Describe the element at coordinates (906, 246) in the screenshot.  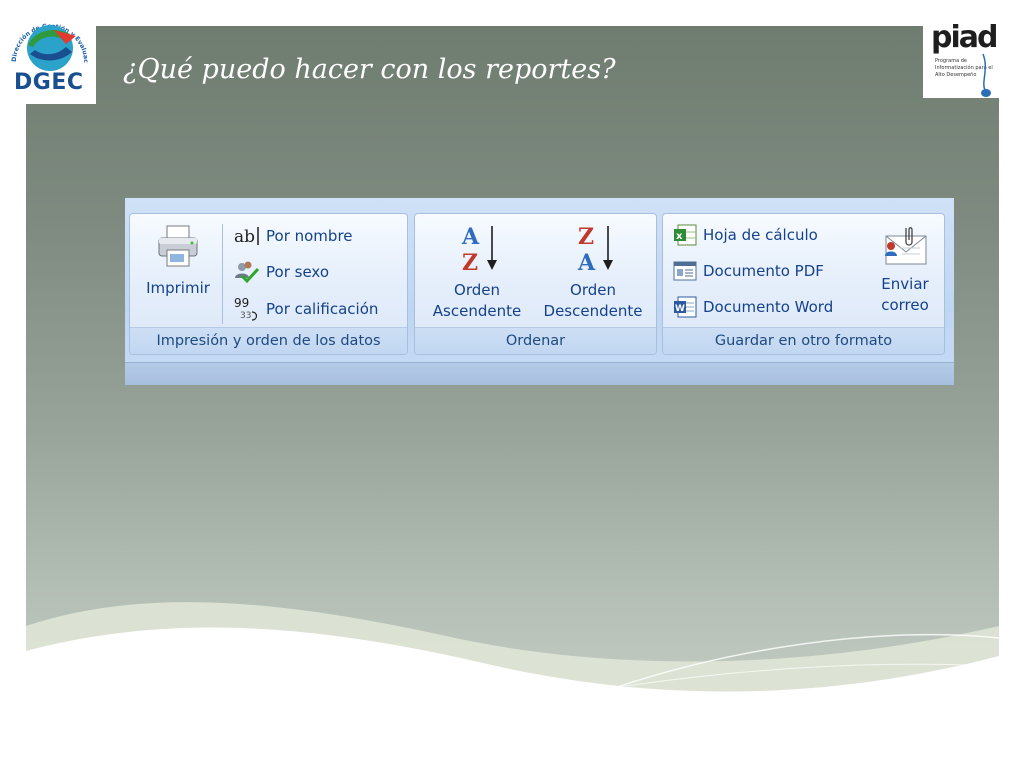
I see `email-attachment-icon` at that location.